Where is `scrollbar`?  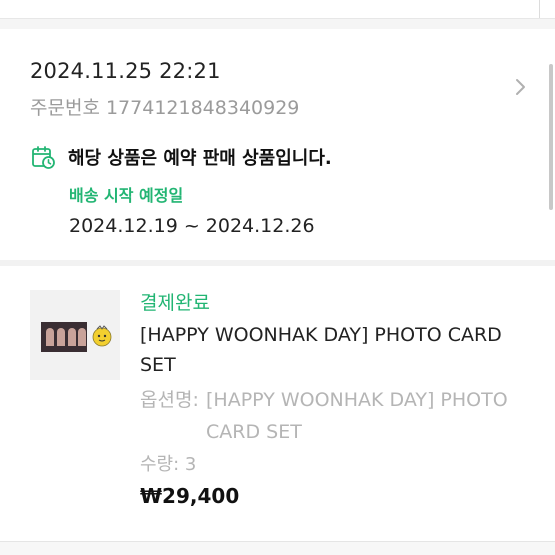
scrollbar is located at coordinates (551, 137).